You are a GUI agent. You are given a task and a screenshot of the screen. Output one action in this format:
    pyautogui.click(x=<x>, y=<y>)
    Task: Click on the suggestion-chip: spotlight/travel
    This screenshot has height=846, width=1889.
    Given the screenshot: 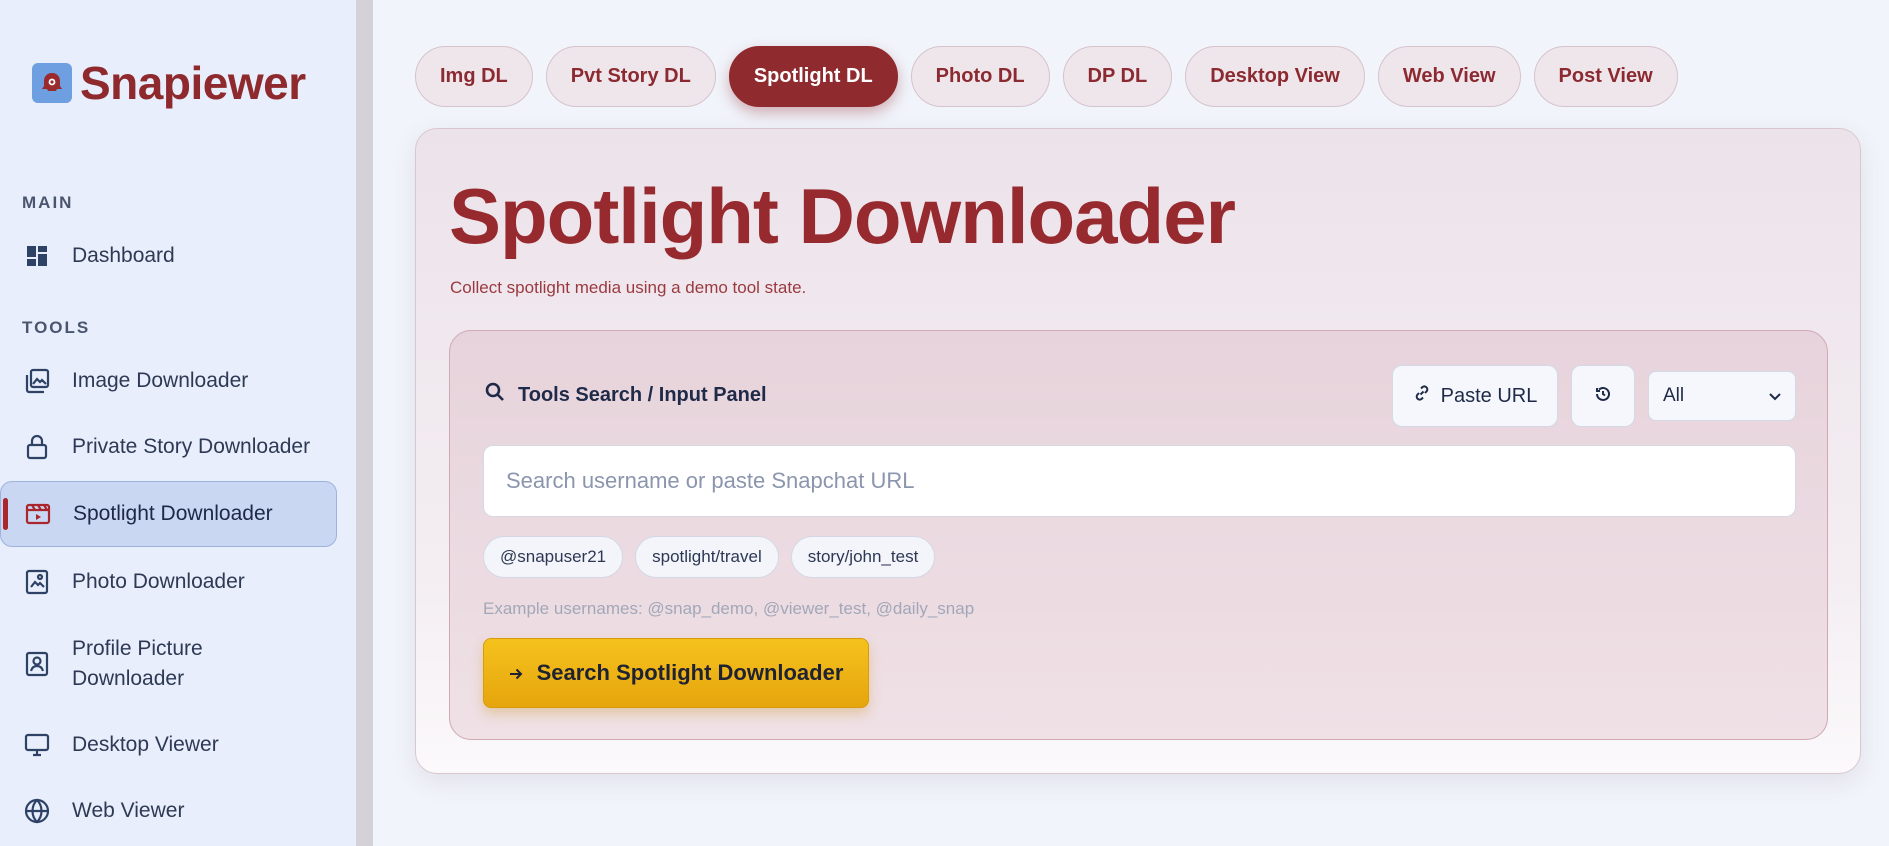 What is the action you would take?
    pyautogui.click(x=707, y=557)
    